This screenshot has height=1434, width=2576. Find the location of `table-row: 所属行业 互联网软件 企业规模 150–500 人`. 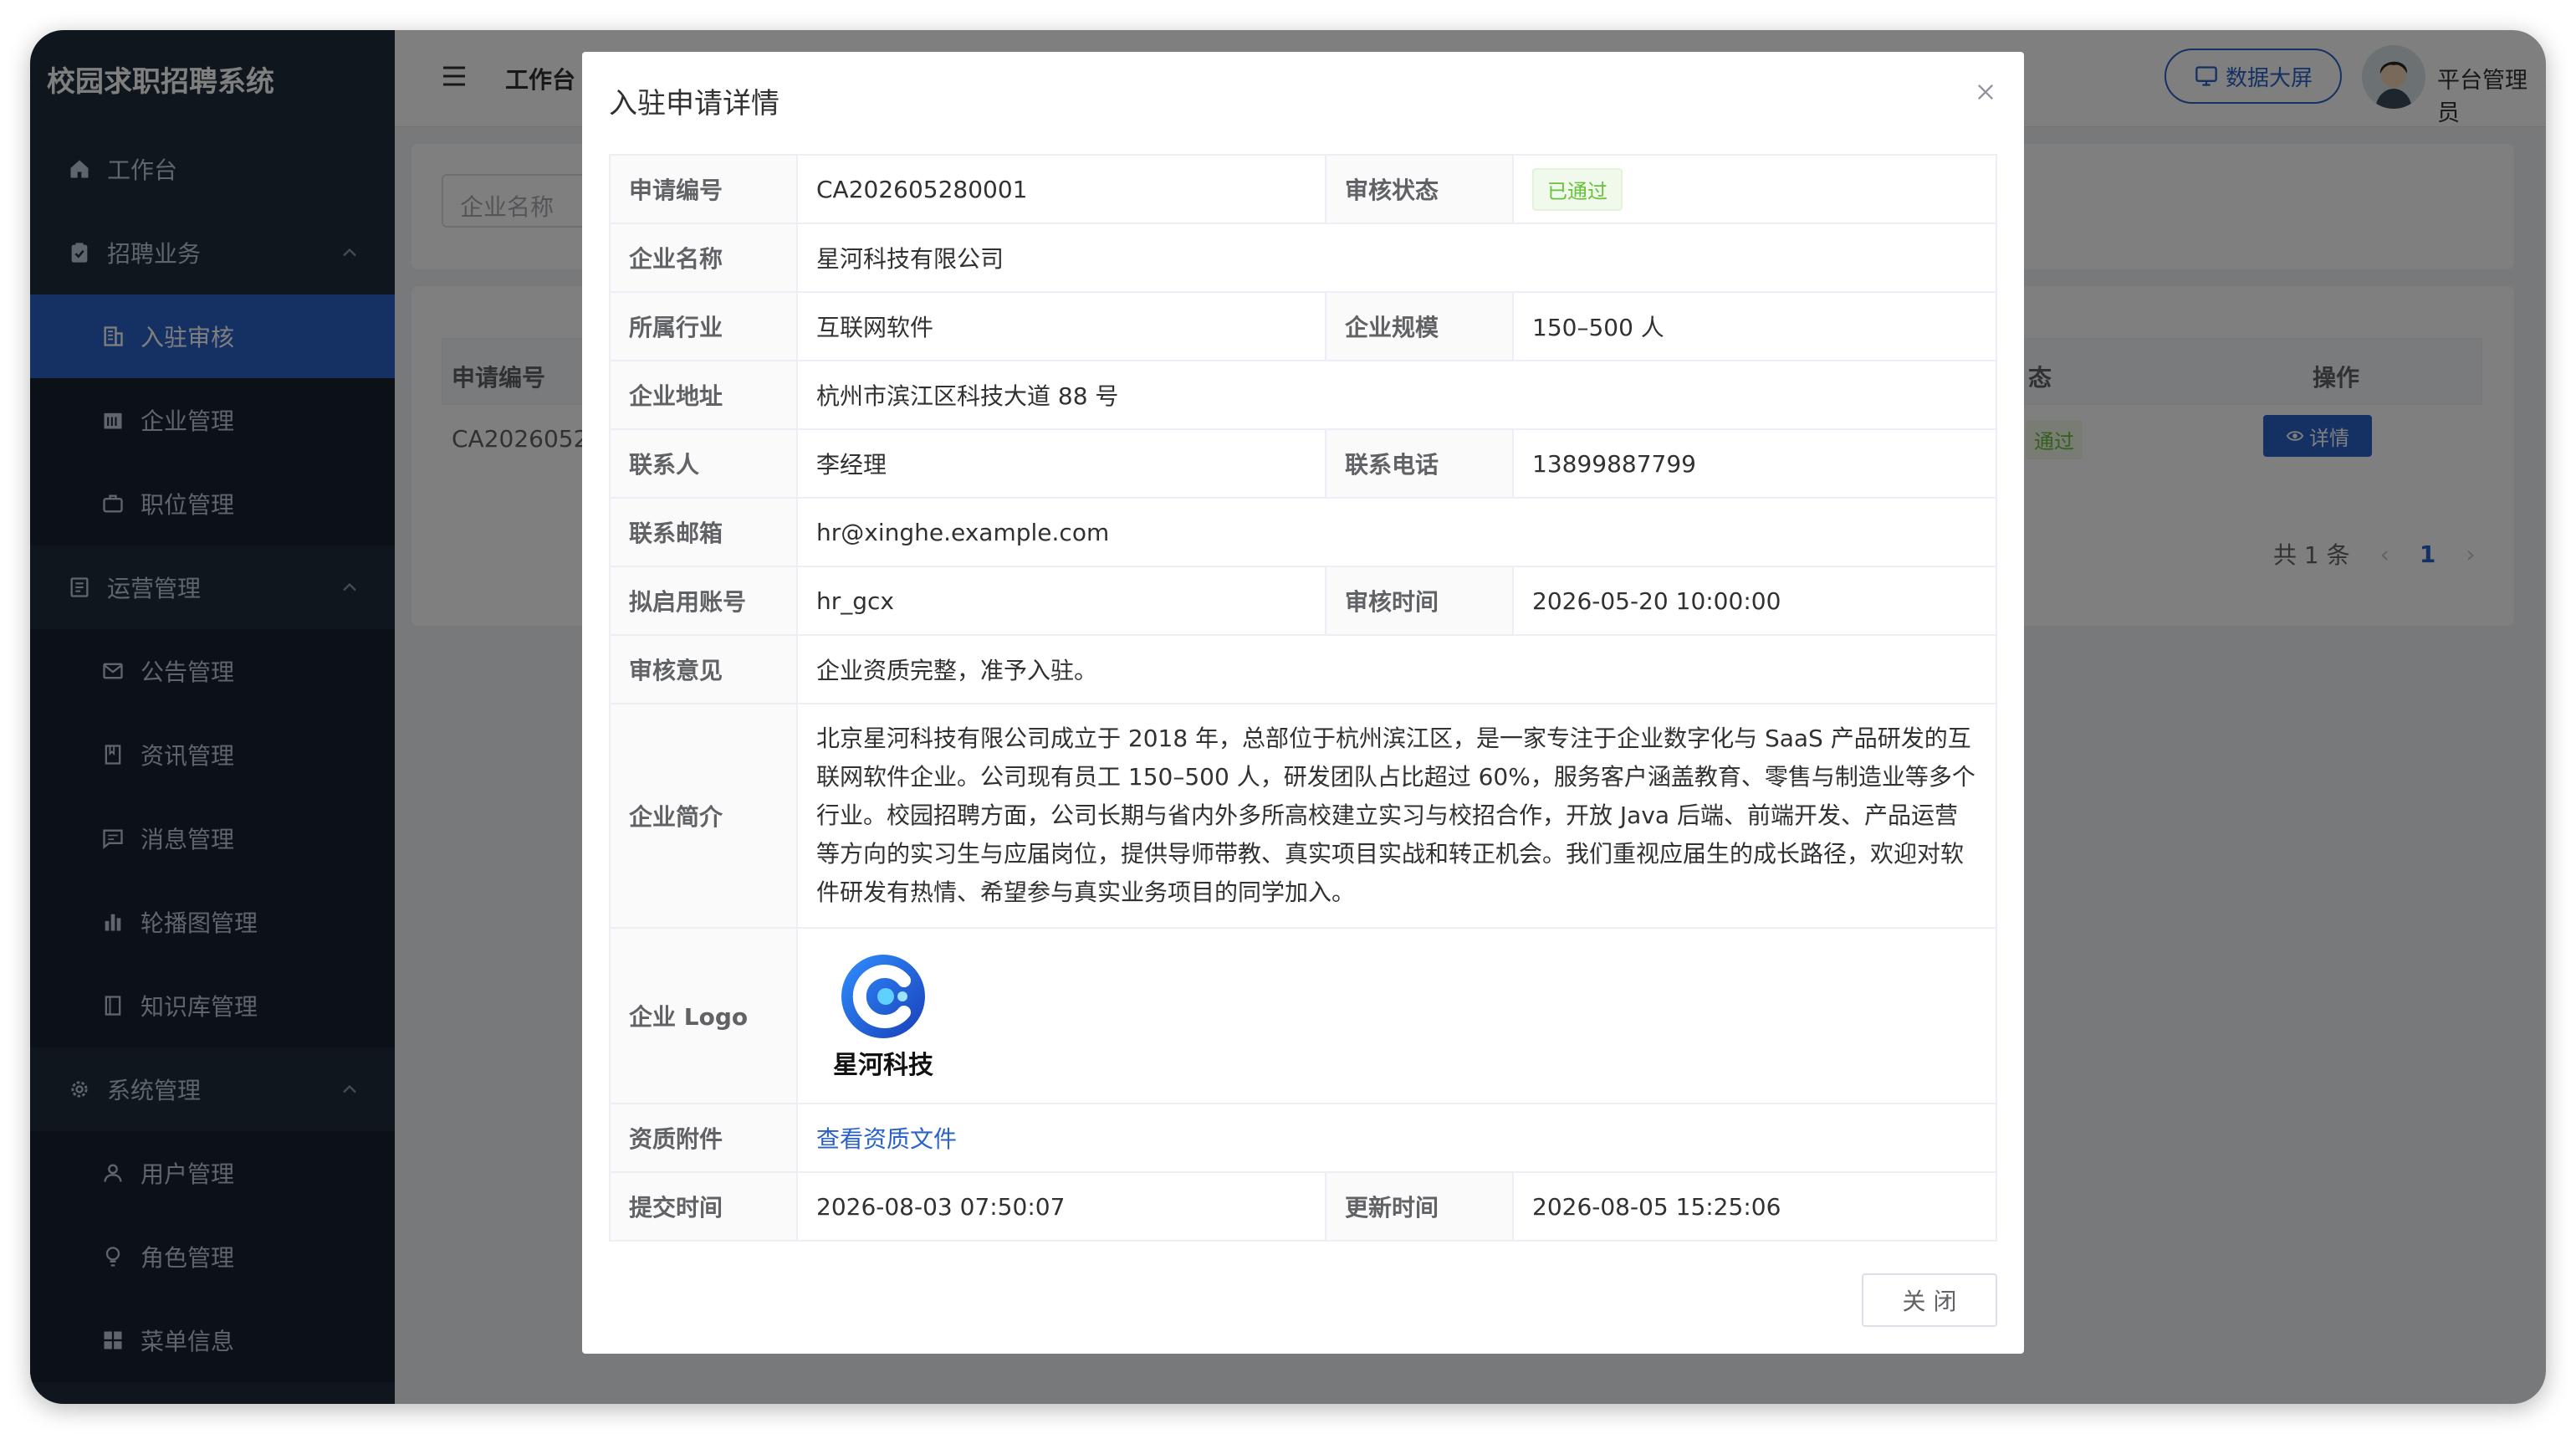

table-row: 所属行业 互联网软件 企业规模 150–500 人 is located at coordinates (1303, 326).